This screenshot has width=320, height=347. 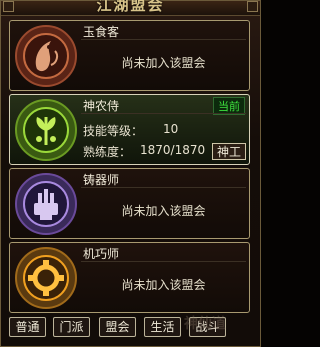 I want to click on forge-emblem-icon, so click(x=46, y=204).